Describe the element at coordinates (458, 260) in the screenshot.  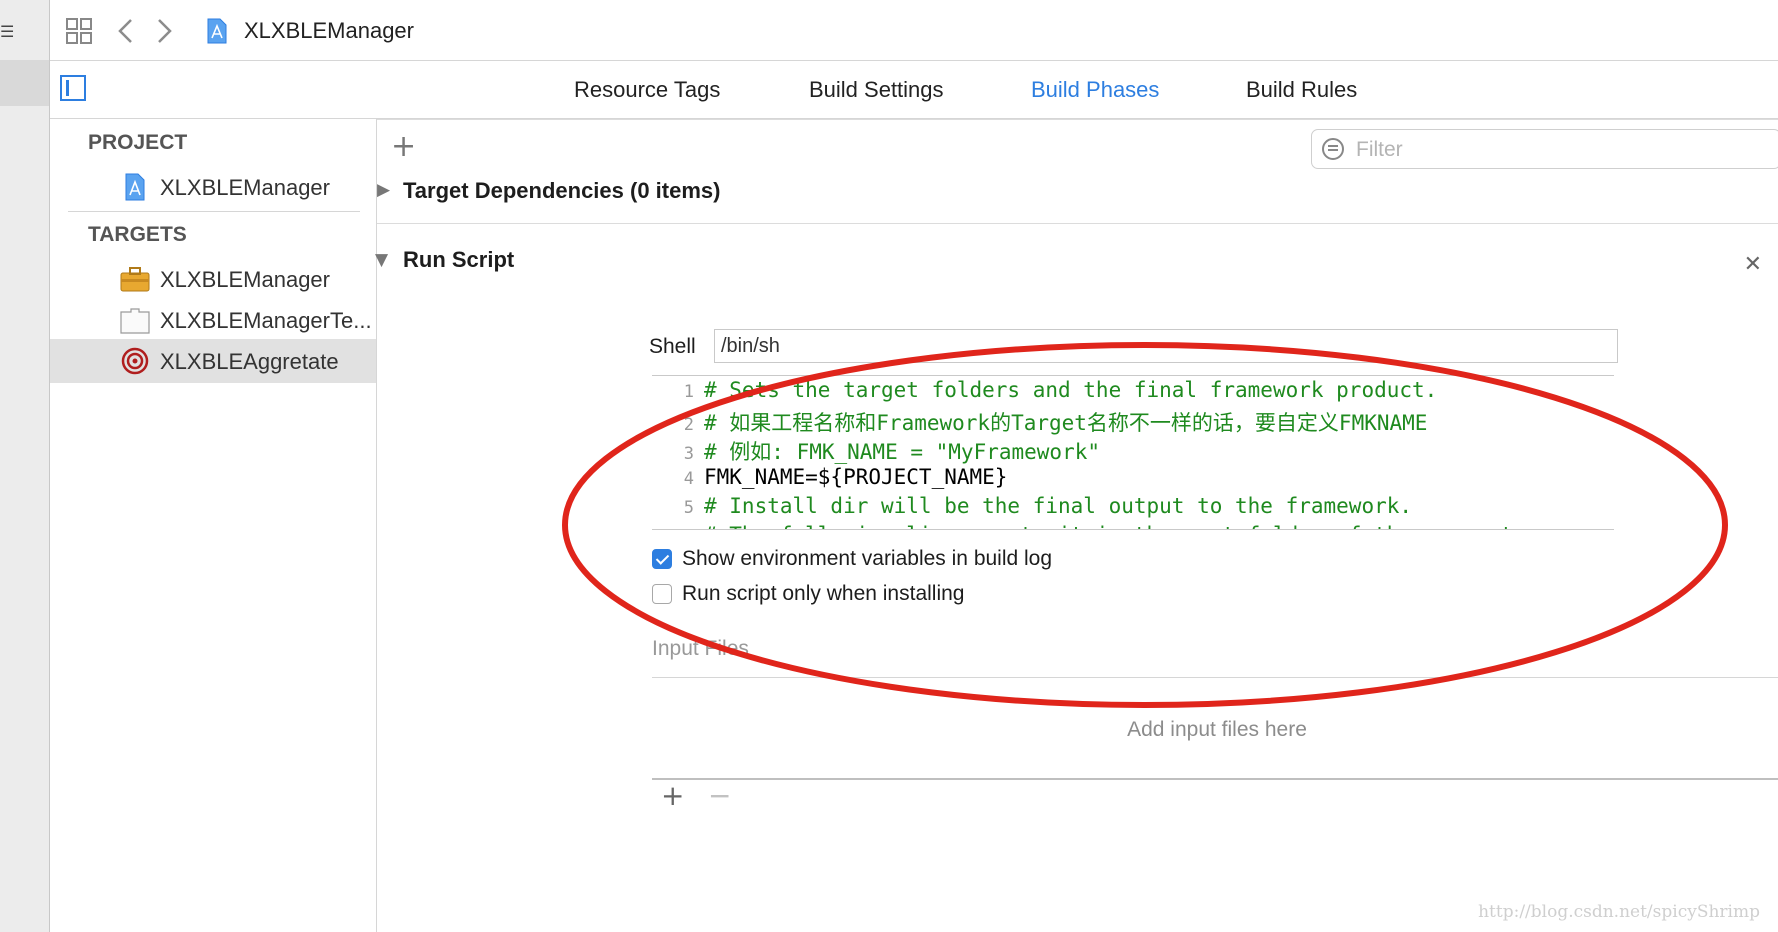
I see `phase-run-script: Run Script` at that location.